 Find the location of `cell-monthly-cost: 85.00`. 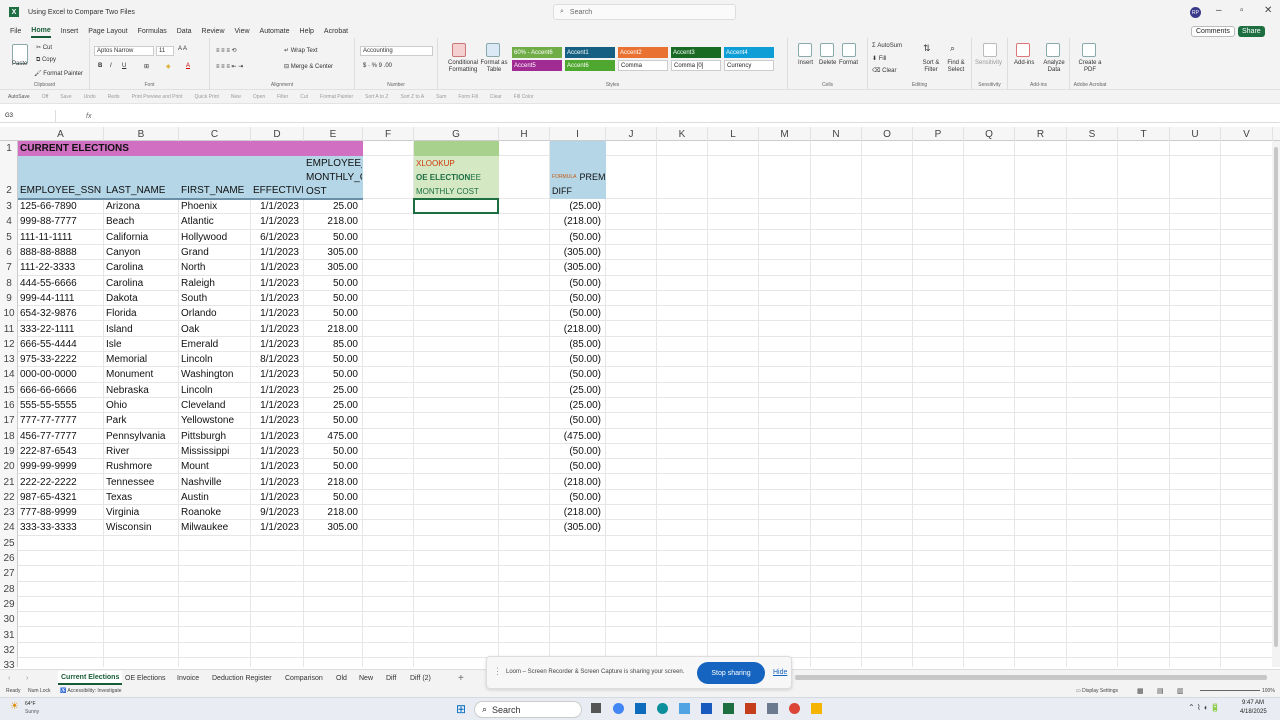

cell-monthly-cost: 85.00 is located at coordinates (334, 344).